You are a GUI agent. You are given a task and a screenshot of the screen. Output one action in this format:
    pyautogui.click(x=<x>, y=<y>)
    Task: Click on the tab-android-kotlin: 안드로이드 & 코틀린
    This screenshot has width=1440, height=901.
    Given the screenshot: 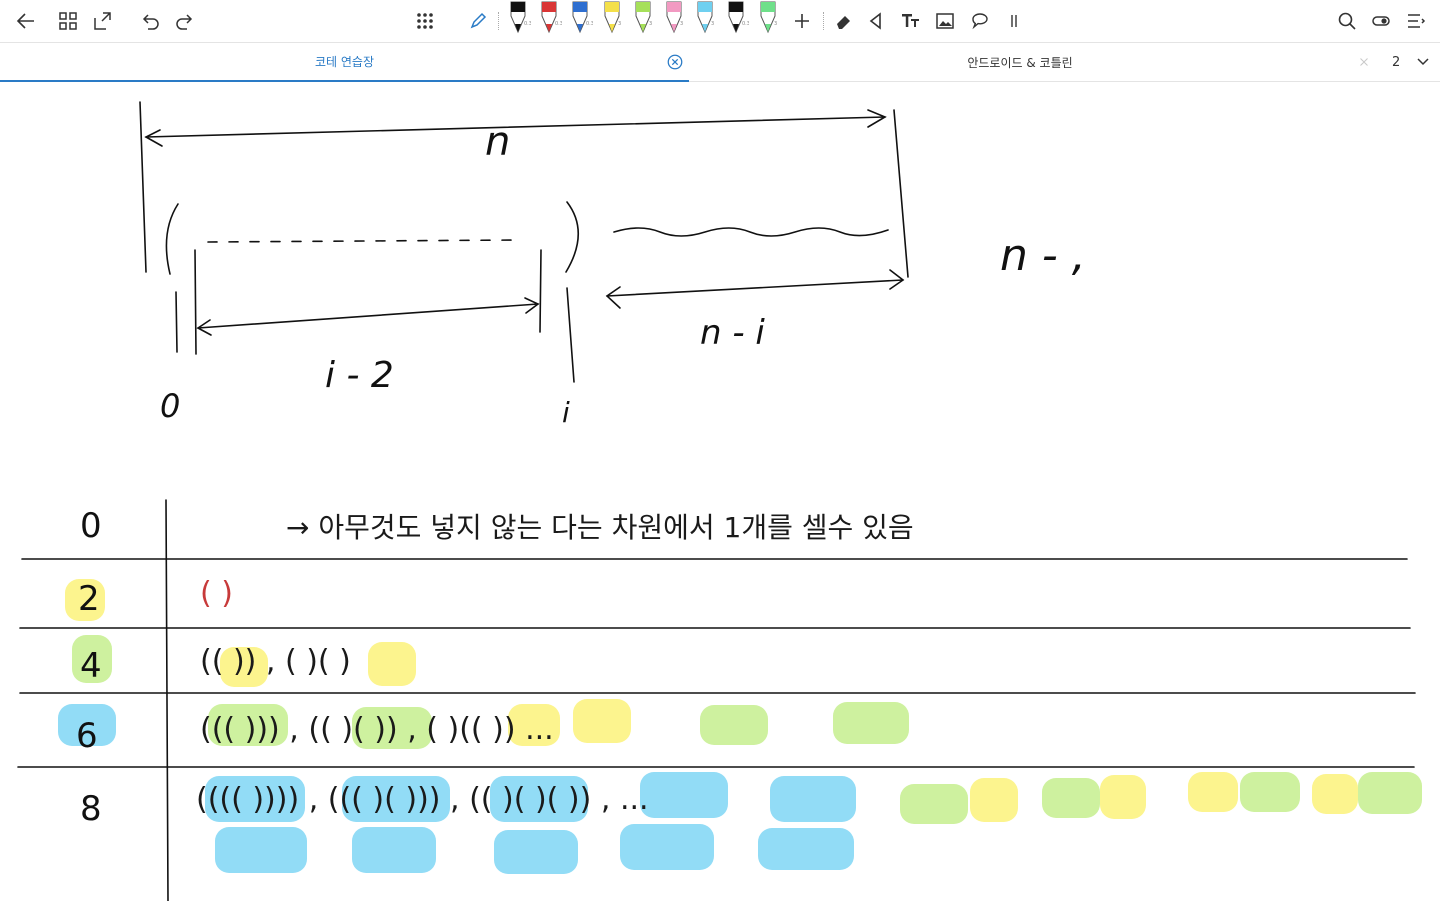 What is the action you would take?
    pyautogui.click(x=1020, y=62)
    